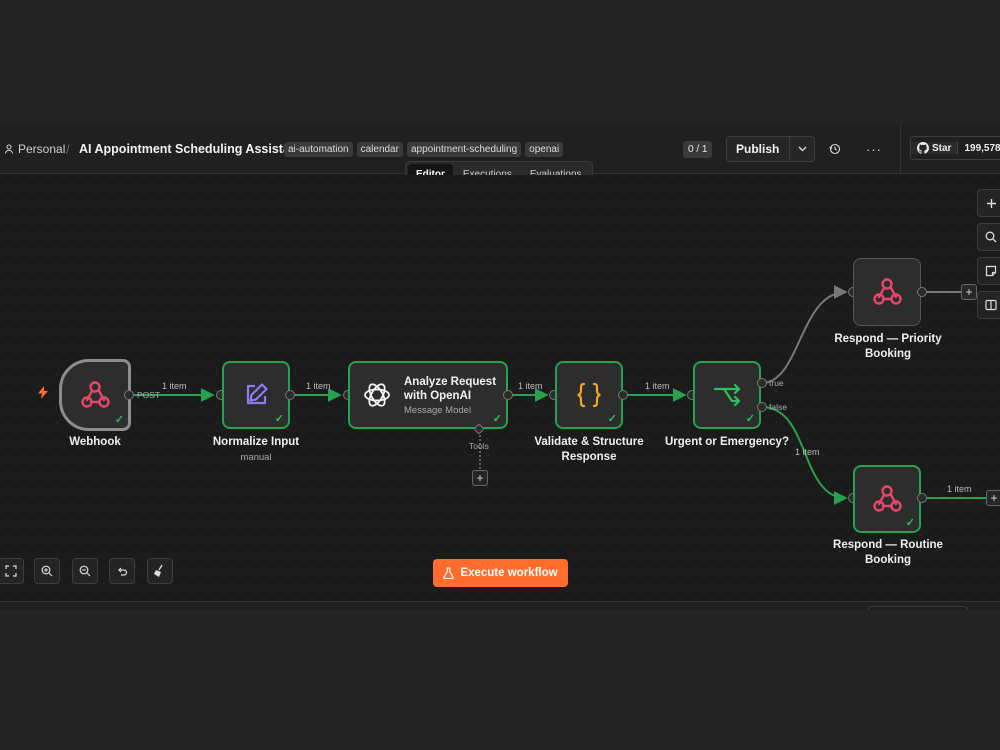 This screenshot has width=1000, height=750. What do you see at coordinates (256, 457) in the screenshot?
I see `node-subtitle-normalize: manual` at bounding box center [256, 457].